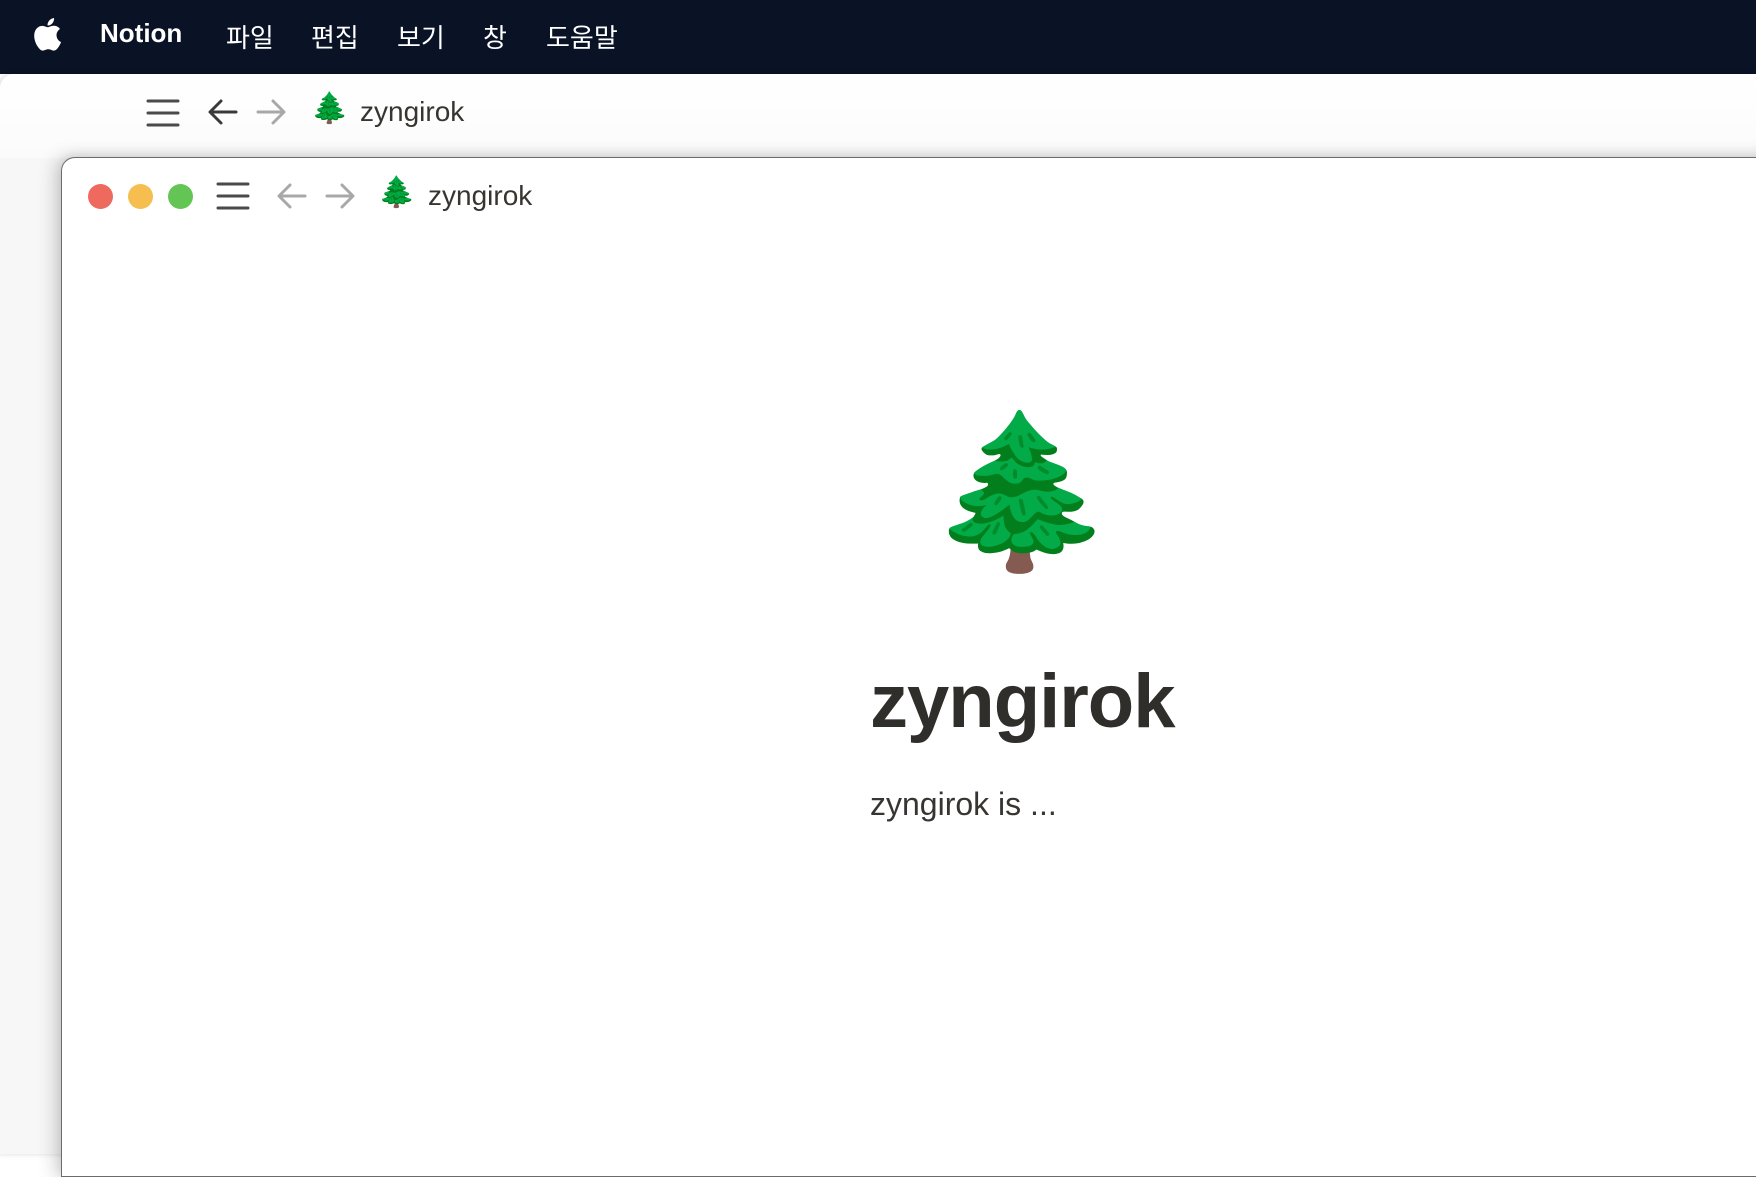 The image size is (1756, 1177). What do you see at coordinates (421, 36) in the screenshot?
I see `menu-item-view: 보기` at bounding box center [421, 36].